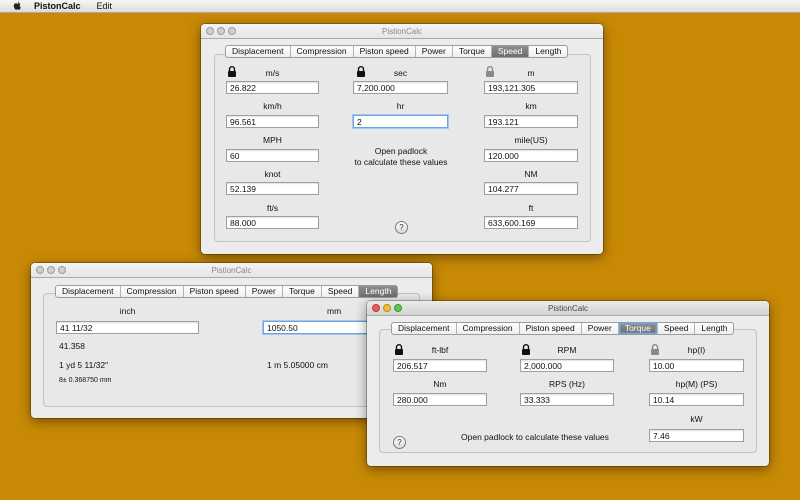 The image size is (800, 500). I want to click on label-m: m, so click(531, 73).